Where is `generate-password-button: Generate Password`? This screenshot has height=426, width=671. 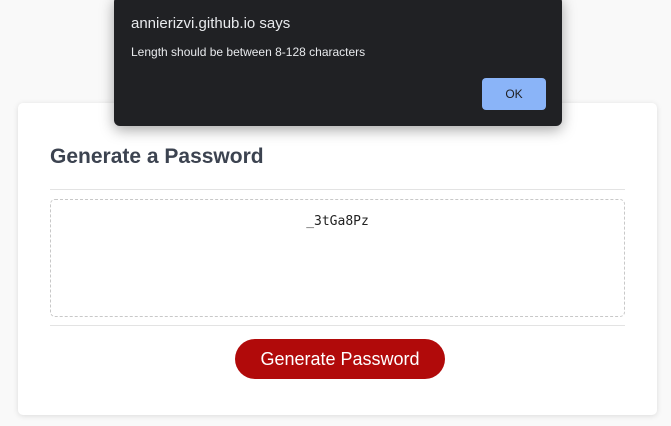
generate-password-button: Generate Password is located at coordinates (340, 359).